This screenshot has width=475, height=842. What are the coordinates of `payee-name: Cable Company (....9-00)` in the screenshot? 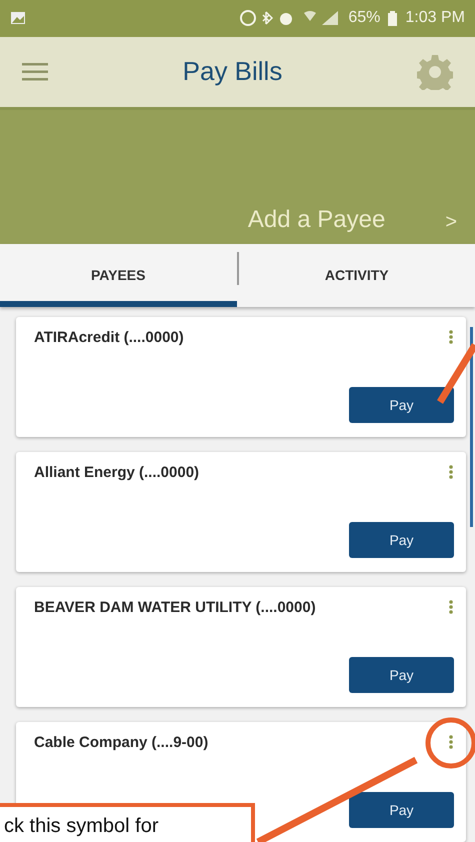 It's located at (121, 742).